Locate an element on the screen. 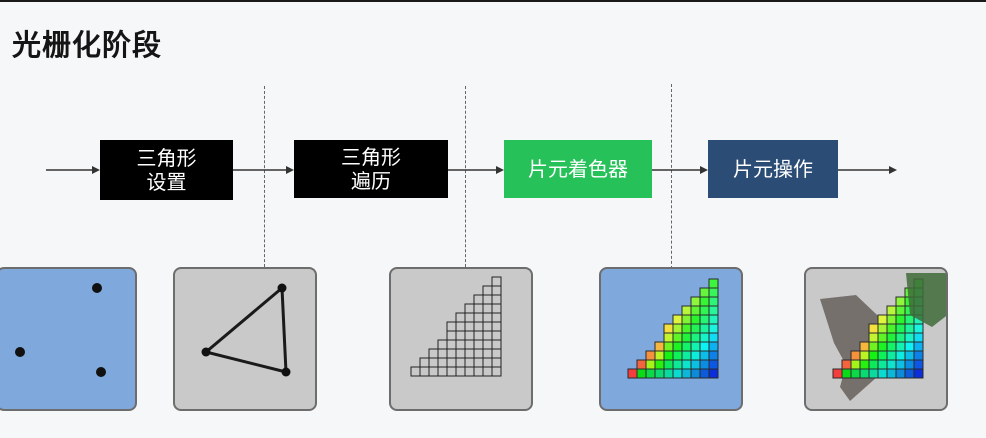 The image size is (986, 438). stage-label: 三角形 遍历 is located at coordinates (371, 169).